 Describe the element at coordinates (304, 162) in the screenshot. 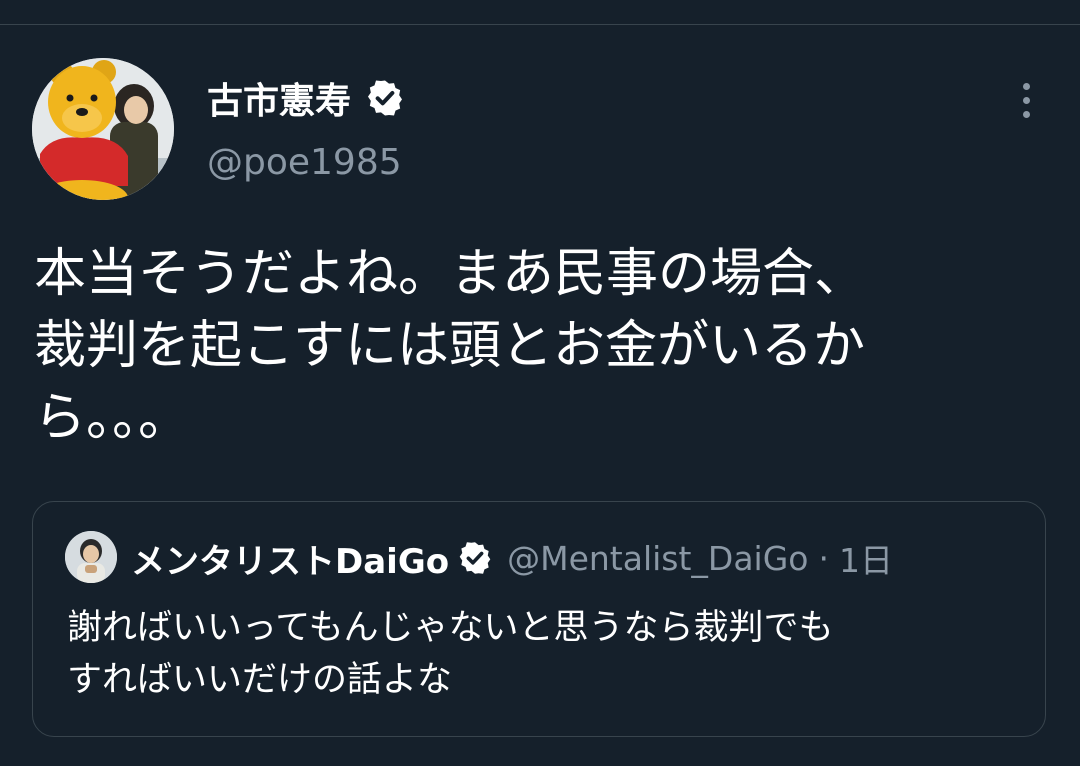

I see `author-handle: @poe1985` at that location.